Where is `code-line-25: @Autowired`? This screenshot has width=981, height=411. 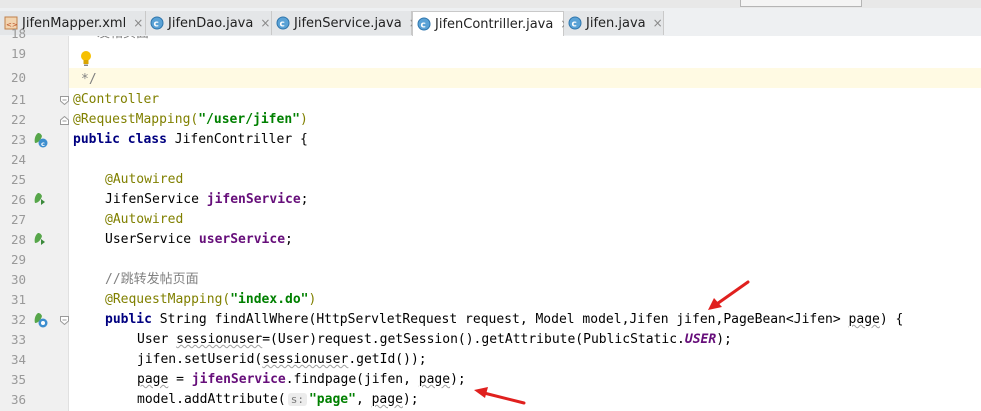
code-line-25: @Autowired is located at coordinates (144, 180).